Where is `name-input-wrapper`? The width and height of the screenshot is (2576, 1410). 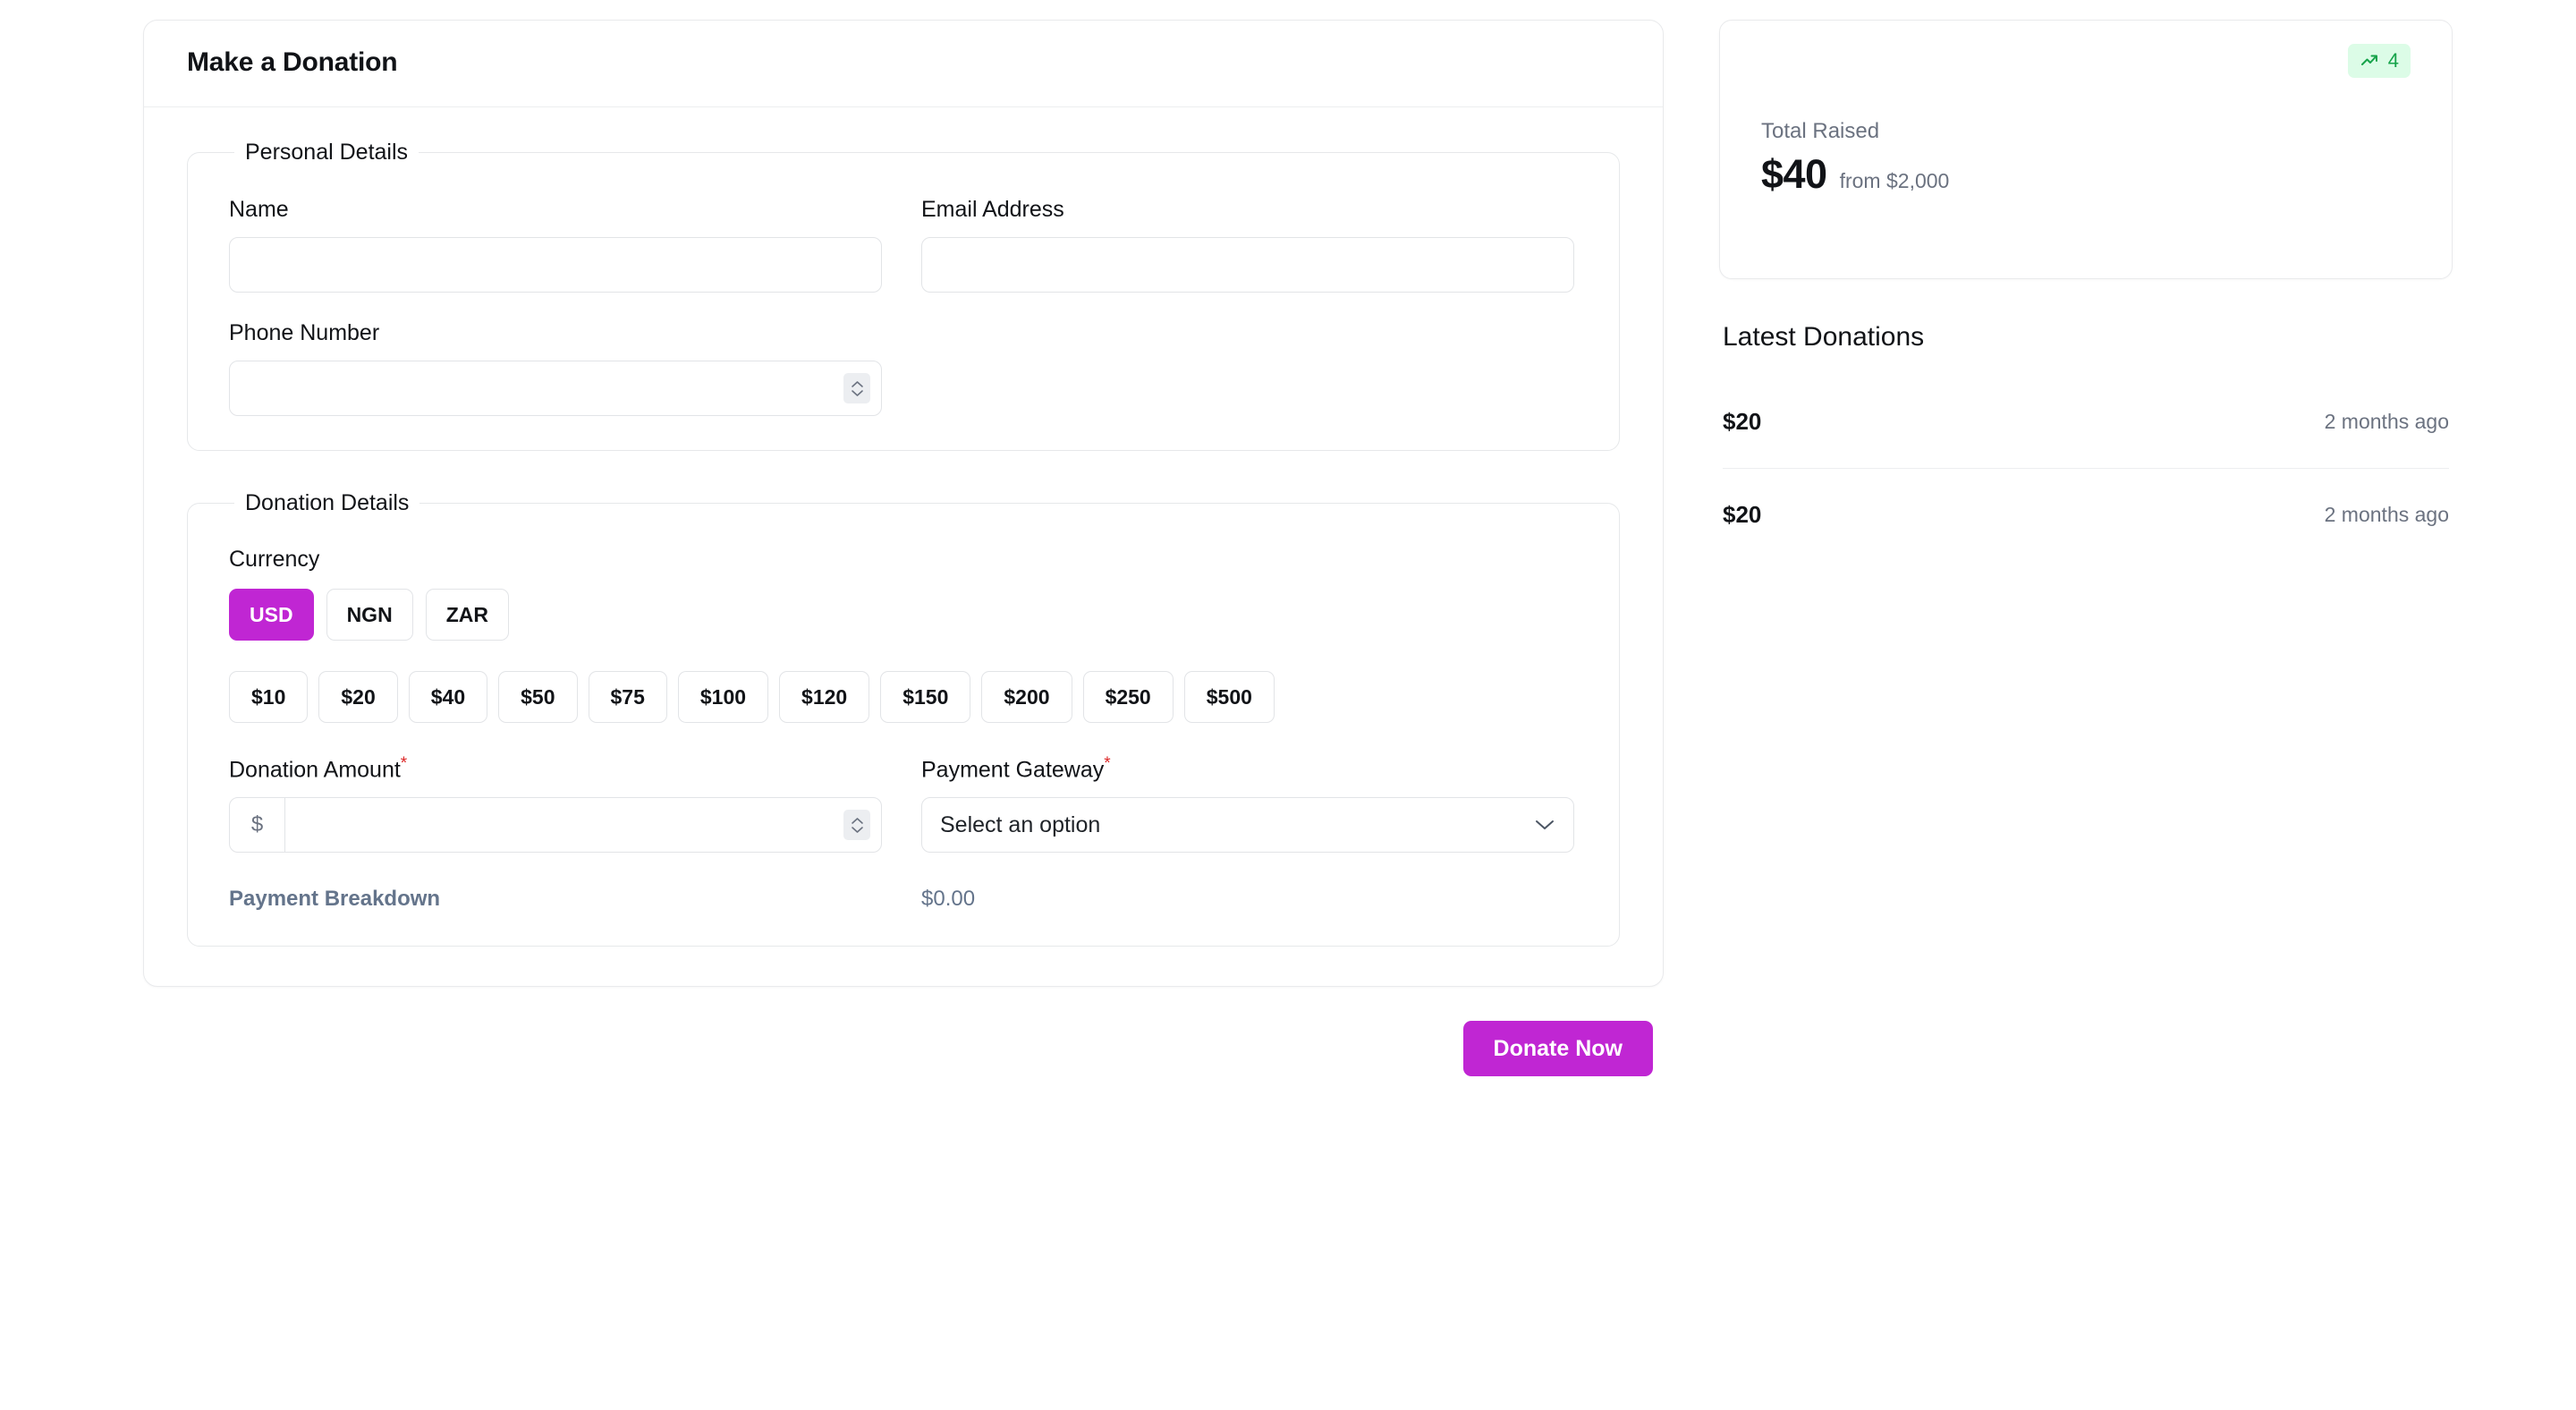 name-input-wrapper is located at coordinates (555, 265).